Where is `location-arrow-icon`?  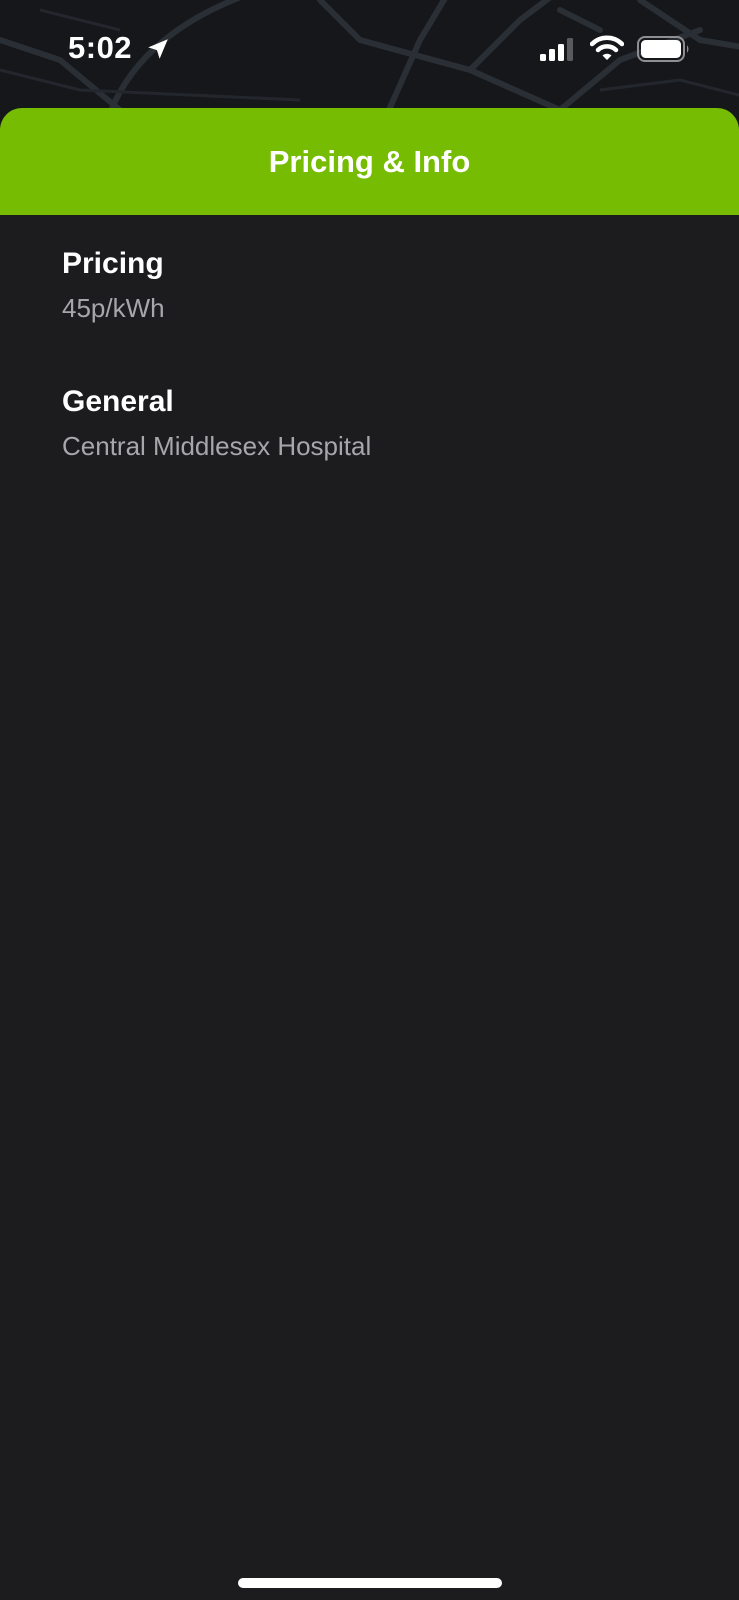 location-arrow-icon is located at coordinates (158, 49).